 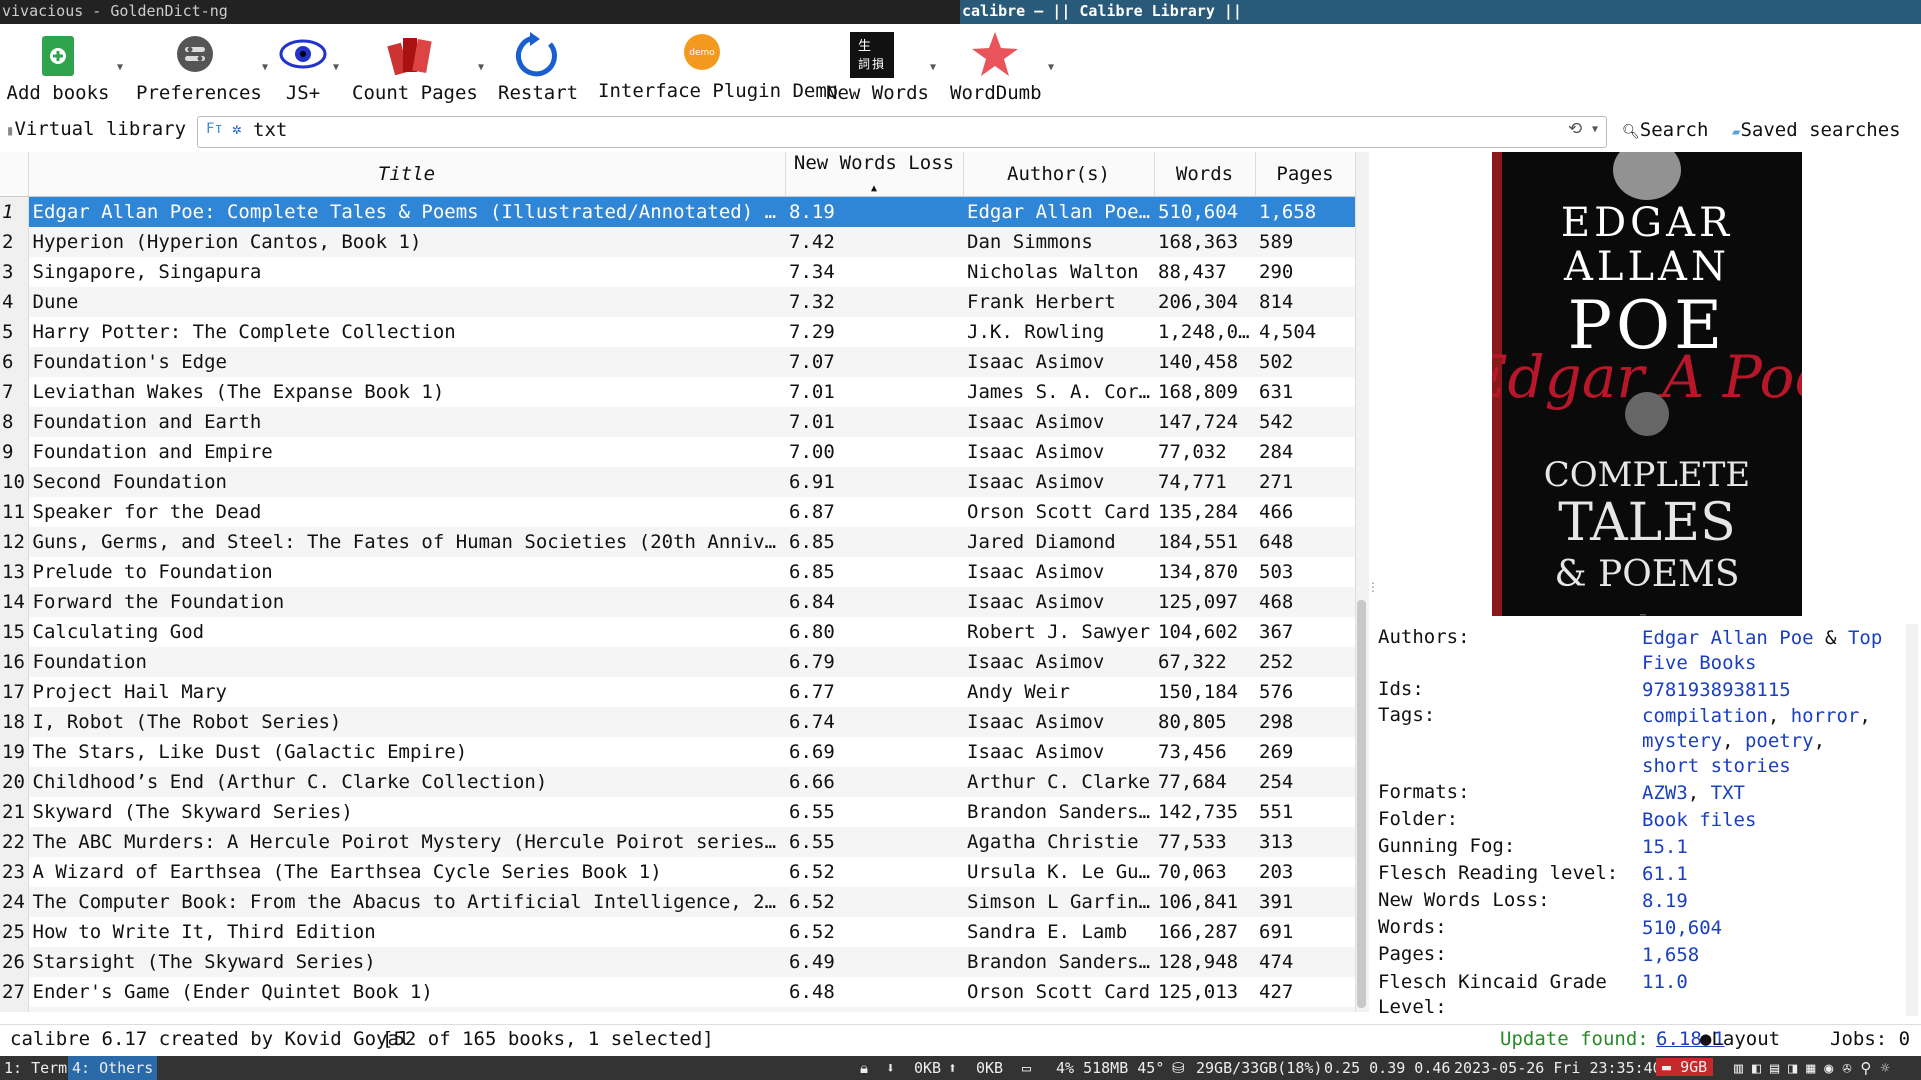 What do you see at coordinates (406, 752) in the screenshot?
I see `cell-title: The Stars, Like Dust (Galactic Empire)` at bounding box center [406, 752].